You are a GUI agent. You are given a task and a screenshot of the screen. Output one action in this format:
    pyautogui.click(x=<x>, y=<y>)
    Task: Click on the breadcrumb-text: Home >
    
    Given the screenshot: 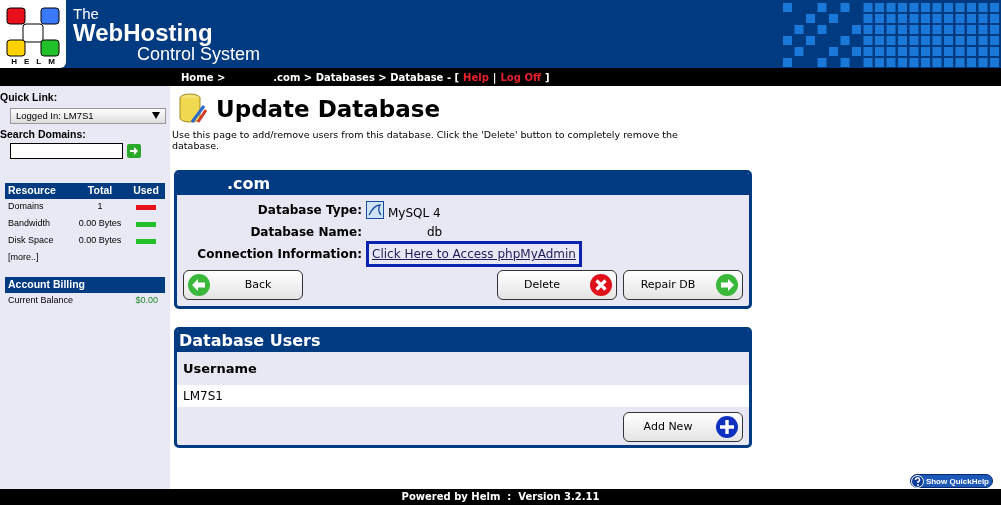 What is the action you would take?
    pyautogui.click(x=203, y=77)
    